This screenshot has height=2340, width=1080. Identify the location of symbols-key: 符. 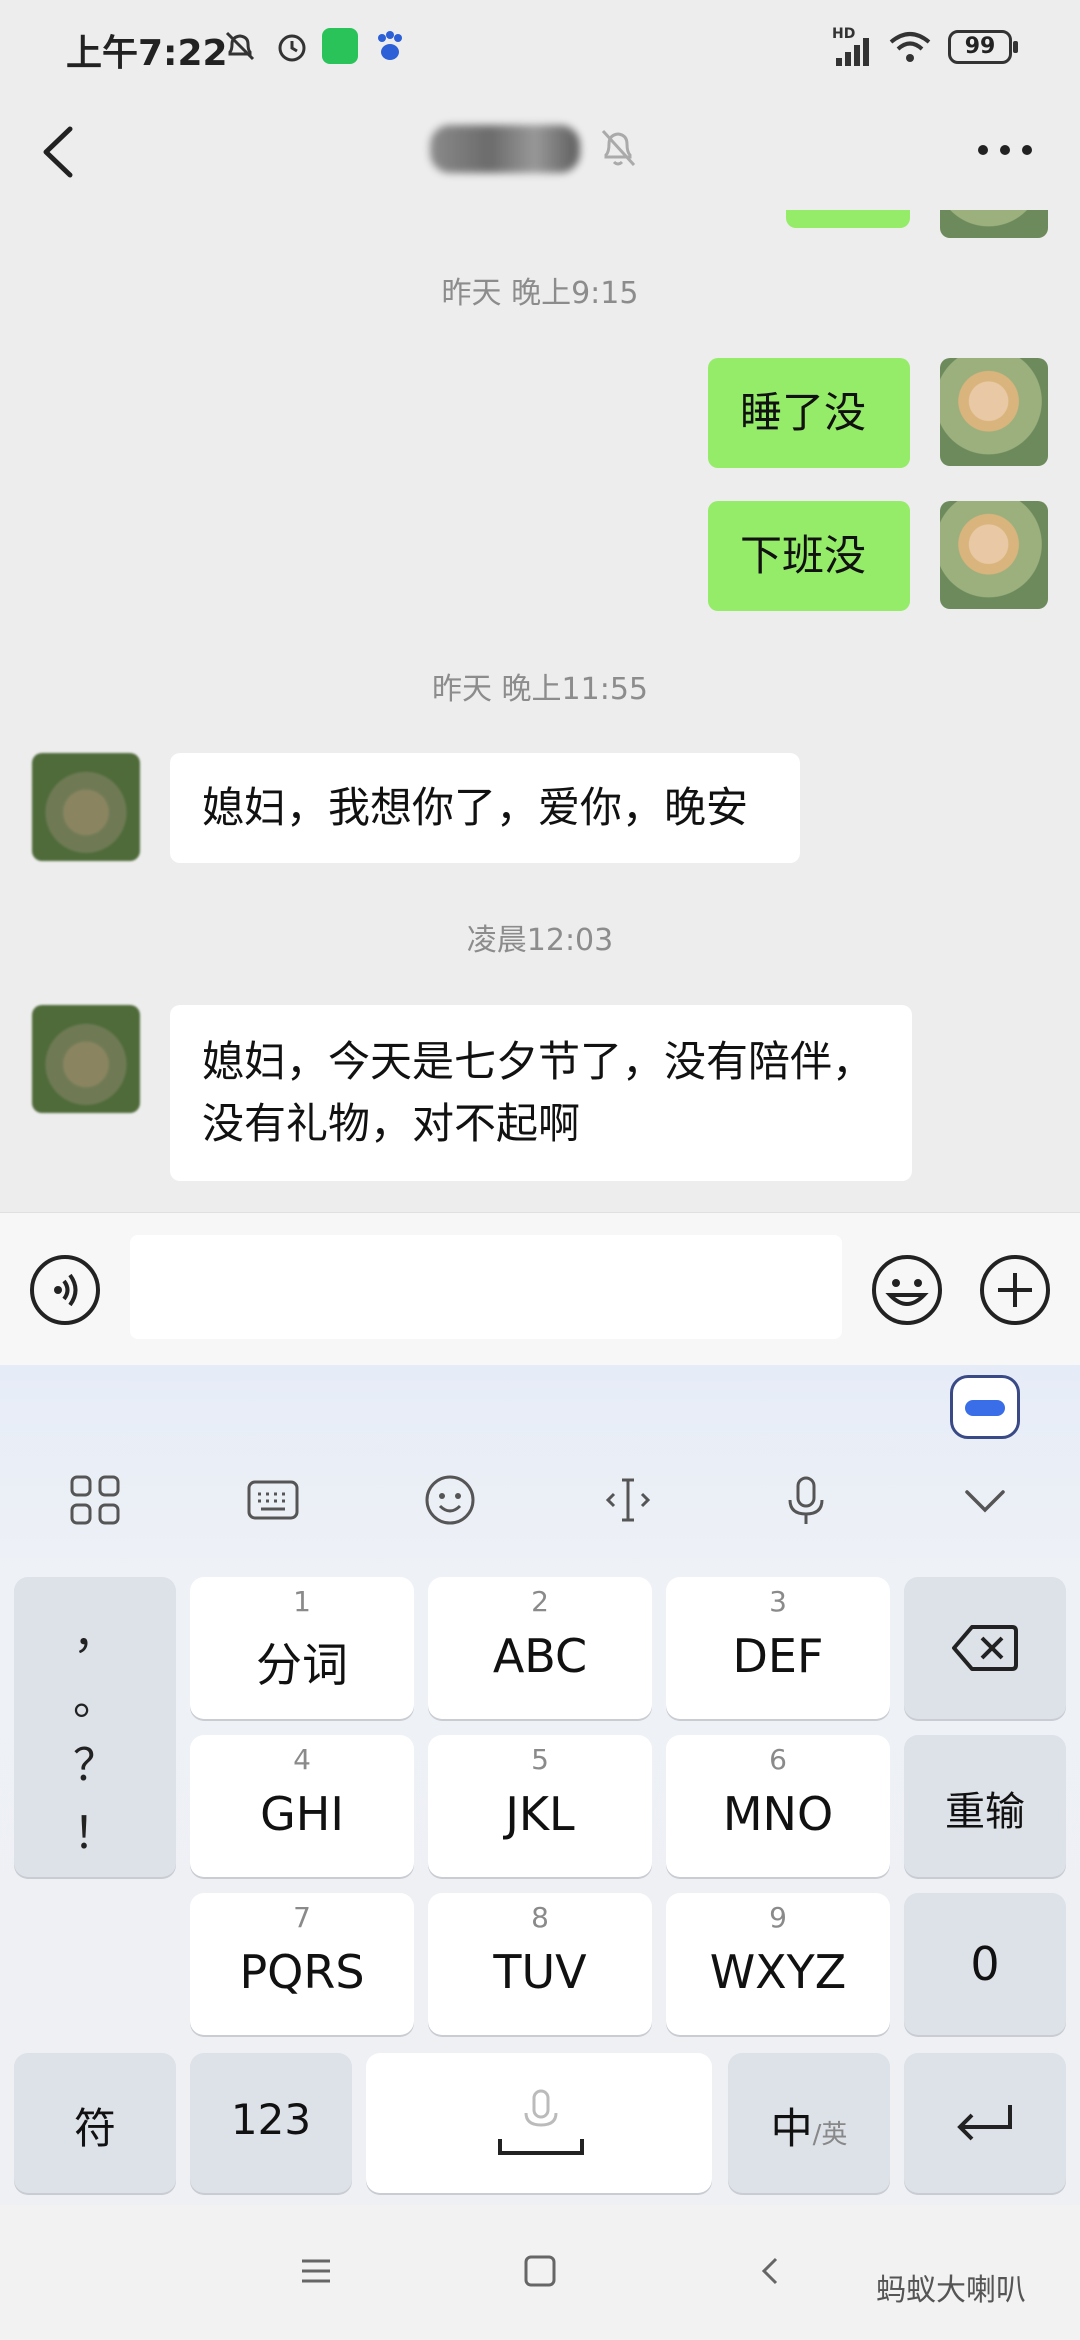
(95, 2123).